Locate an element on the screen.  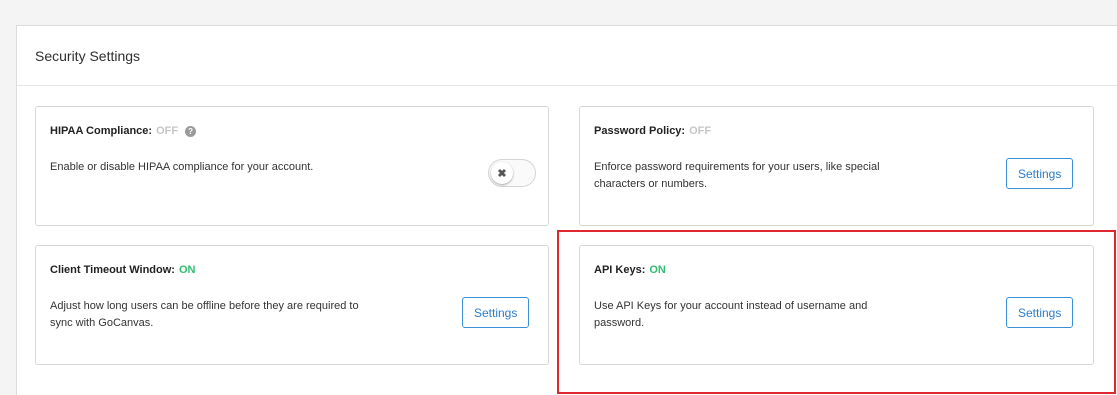
client-timeout-settings-button: Settings is located at coordinates (496, 312).